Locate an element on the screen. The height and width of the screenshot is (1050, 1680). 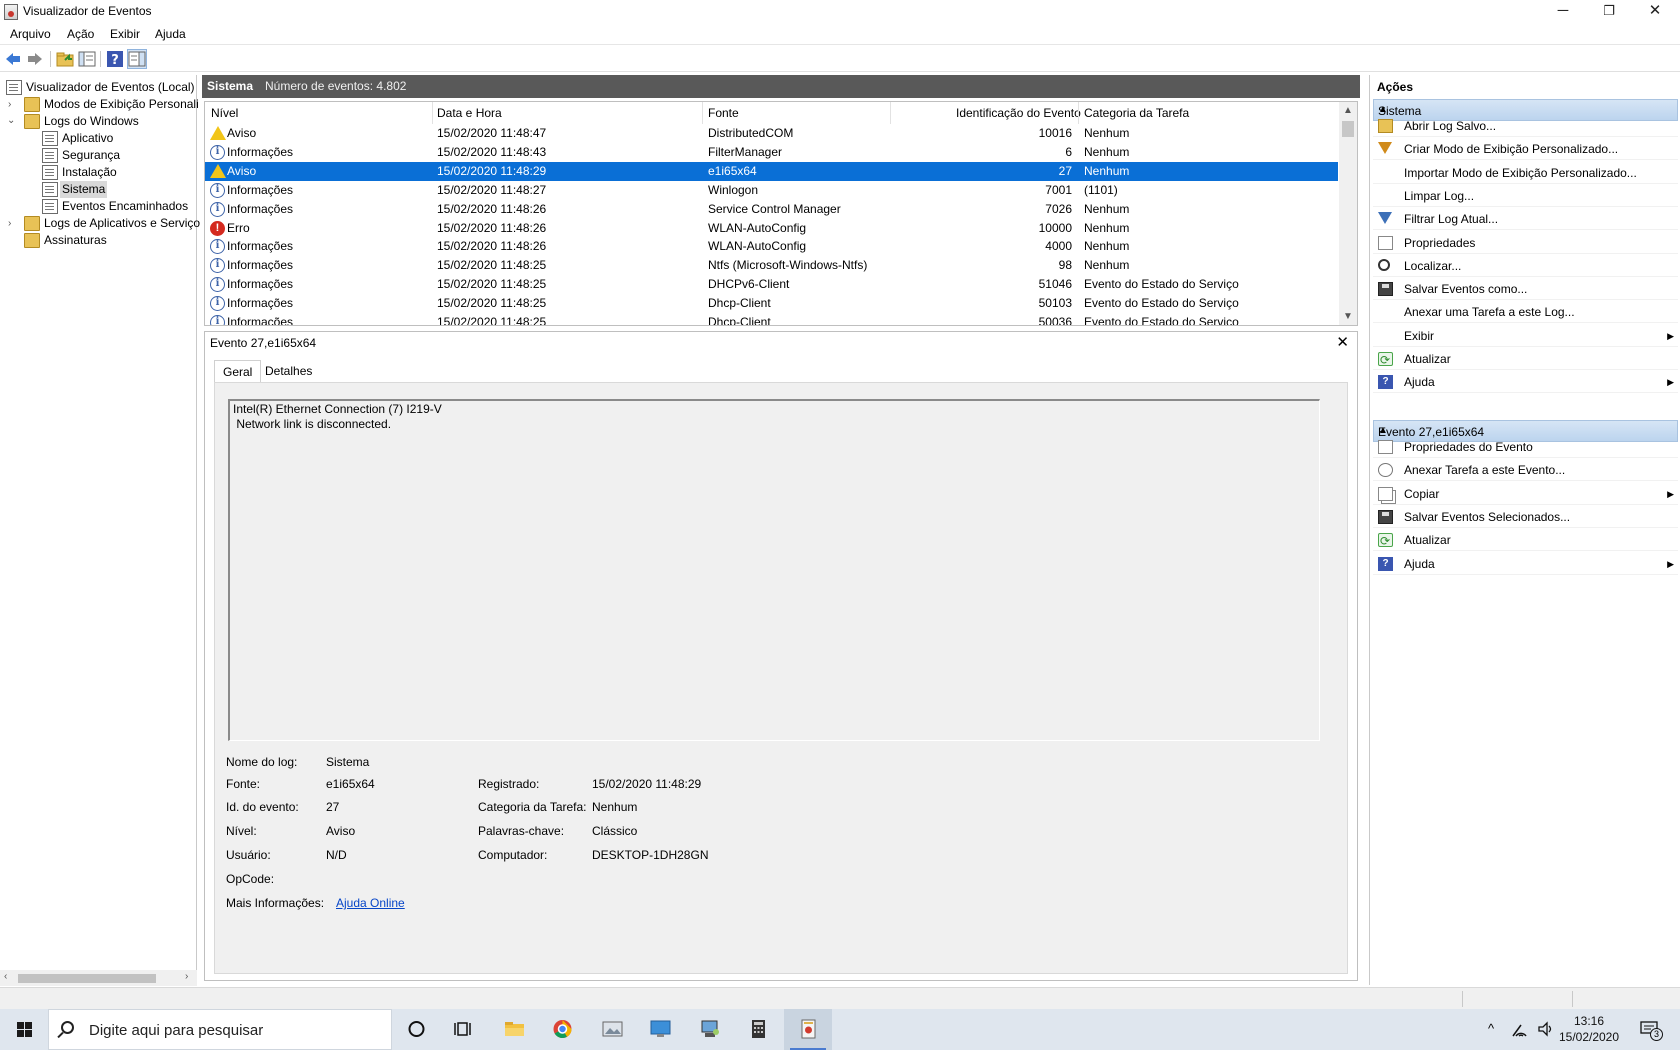
back-arrow-icon is located at coordinates (13, 59).